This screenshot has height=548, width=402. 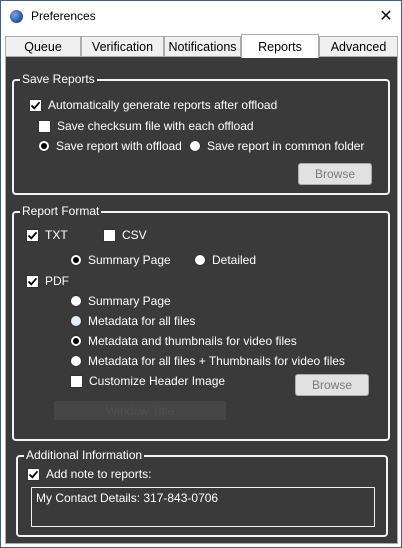 I want to click on pdf-checkbox, so click(x=32, y=281).